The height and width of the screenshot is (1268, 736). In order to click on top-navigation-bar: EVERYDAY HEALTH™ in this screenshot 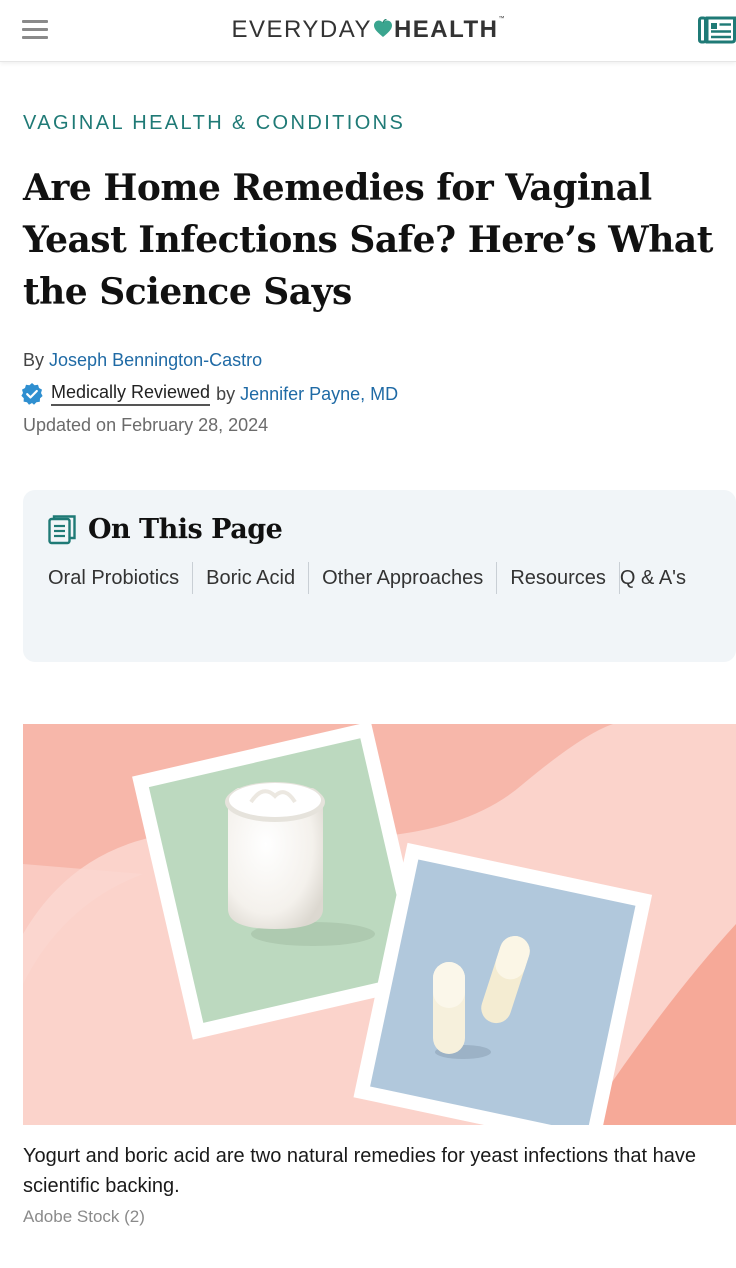, I will do `click(368, 31)`.